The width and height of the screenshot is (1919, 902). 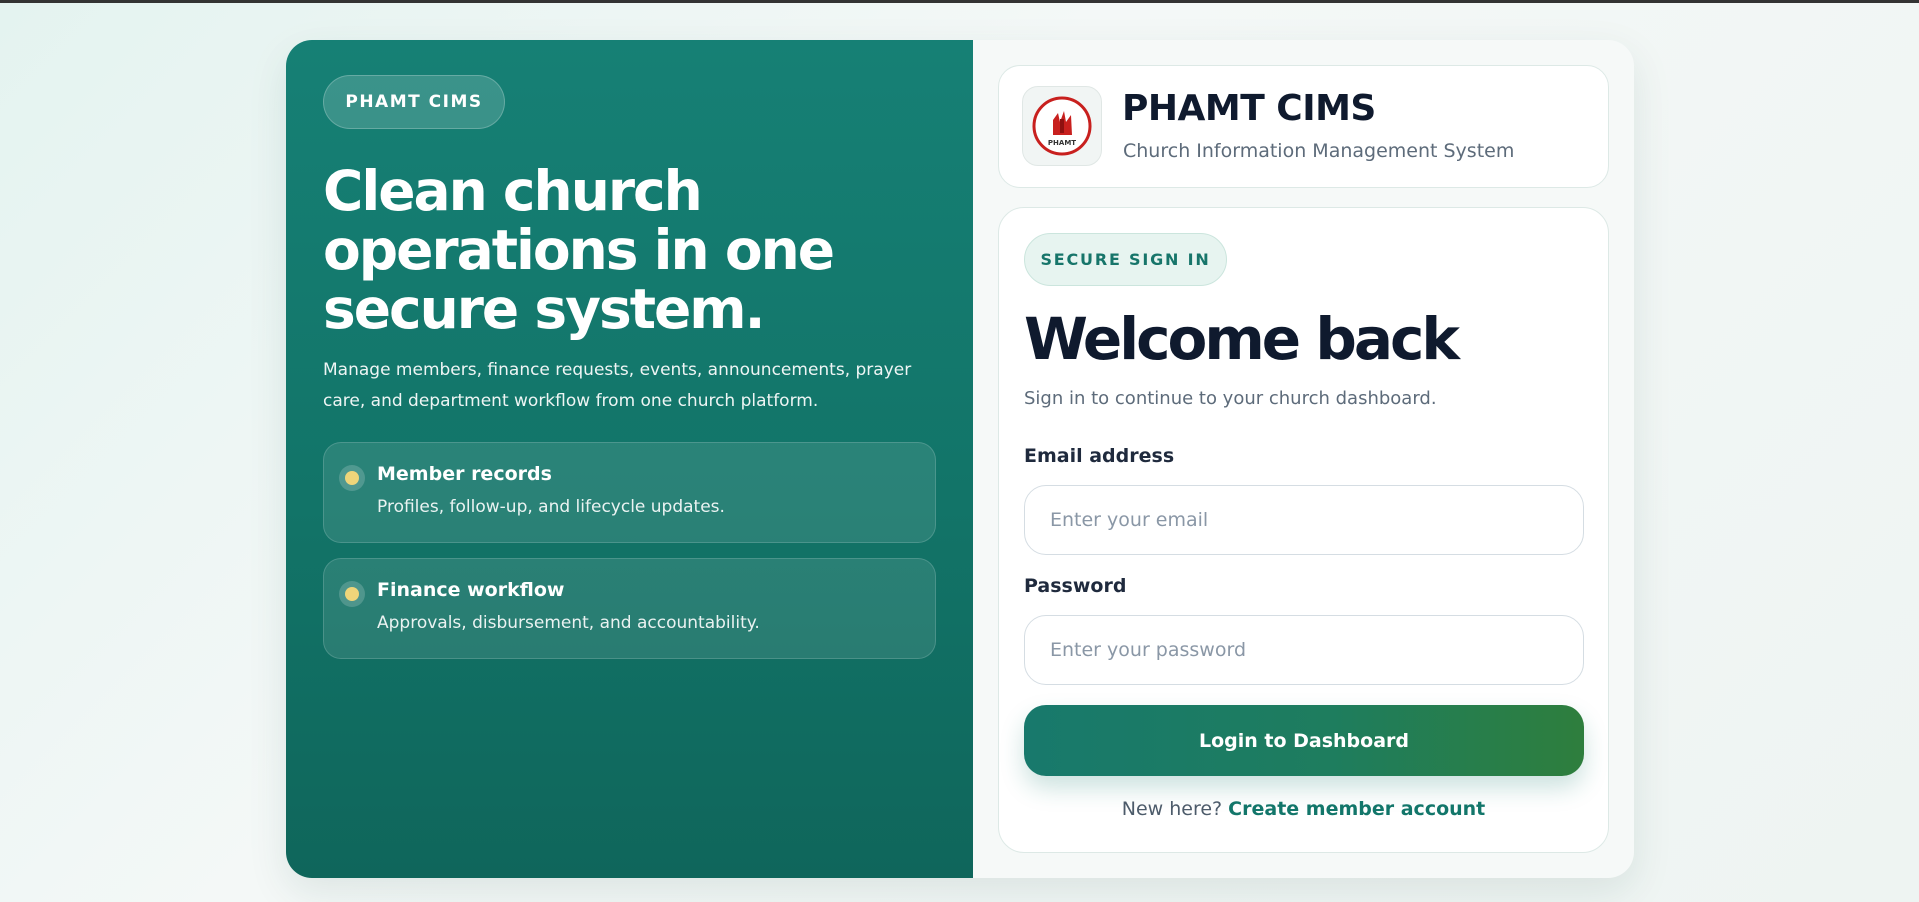 What do you see at coordinates (1242, 339) in the screenshot?
I see `page-title: Welcome back` at bounding box center [1242, 339].